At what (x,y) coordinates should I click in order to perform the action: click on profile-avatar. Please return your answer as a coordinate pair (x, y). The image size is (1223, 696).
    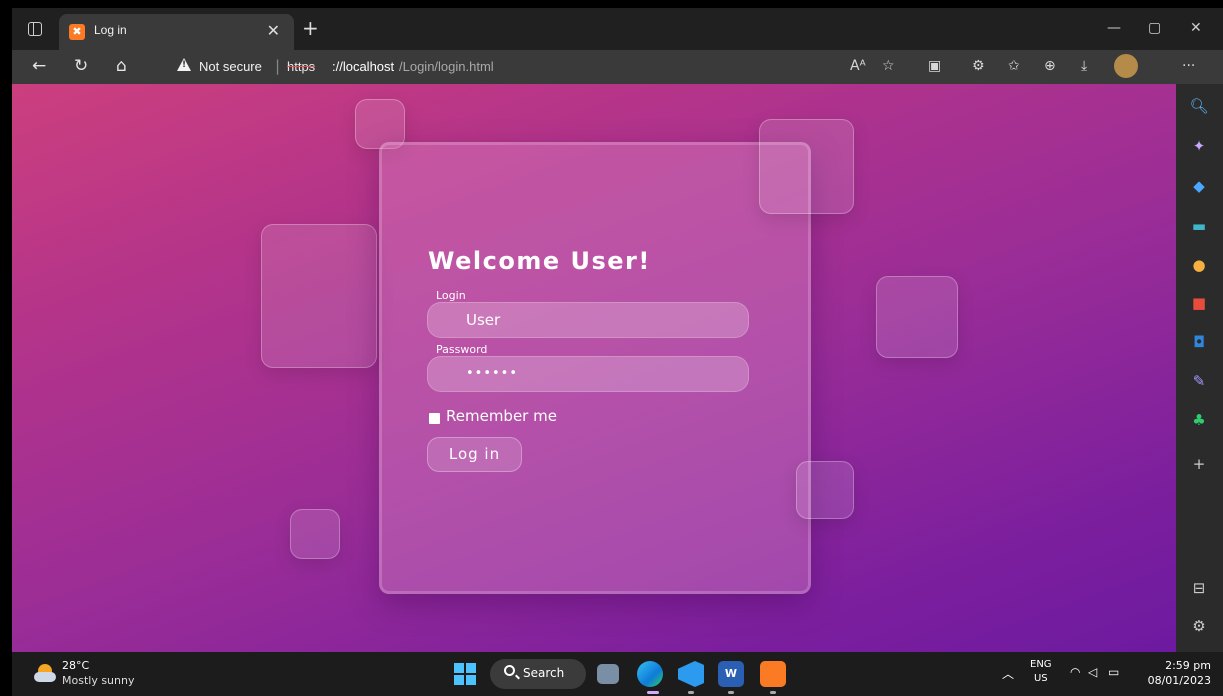
    Looking at the image, I should click on (1126, 66).